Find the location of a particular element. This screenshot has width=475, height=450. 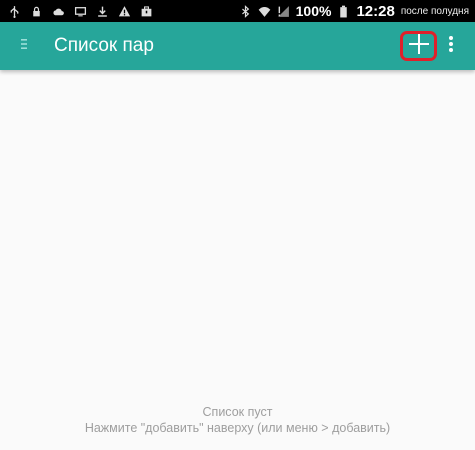

grip-icon is located at coordinates (24, 46).